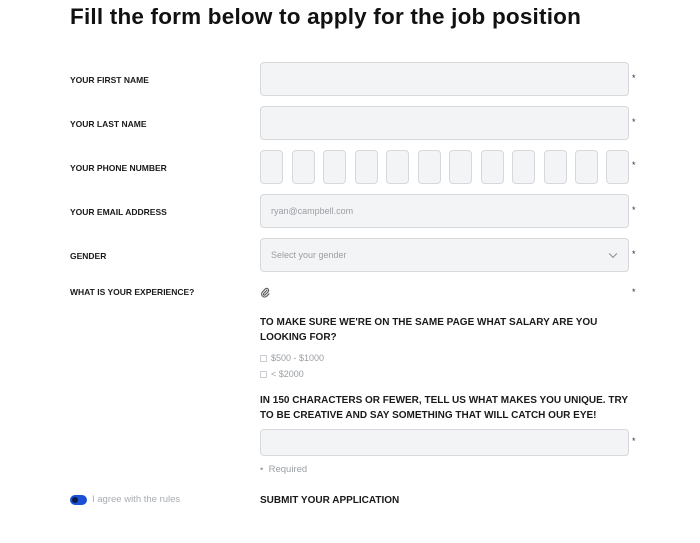 This screenshot has width=700, height=543. What do you see at coordinates (265, 293) in the screenshot?
I see `paperclip-icon` at bounding box center [265, 293].